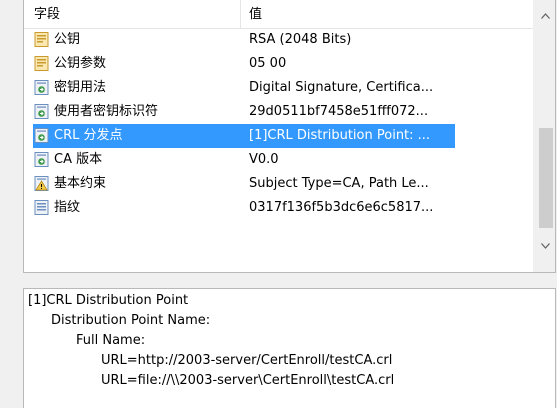 The width and height of the screenshot is (557, 408). What do you see at coordinates (278, 14) in the screenshot?
I see `list-header: 字段 值` at bounding box center [278, 14].